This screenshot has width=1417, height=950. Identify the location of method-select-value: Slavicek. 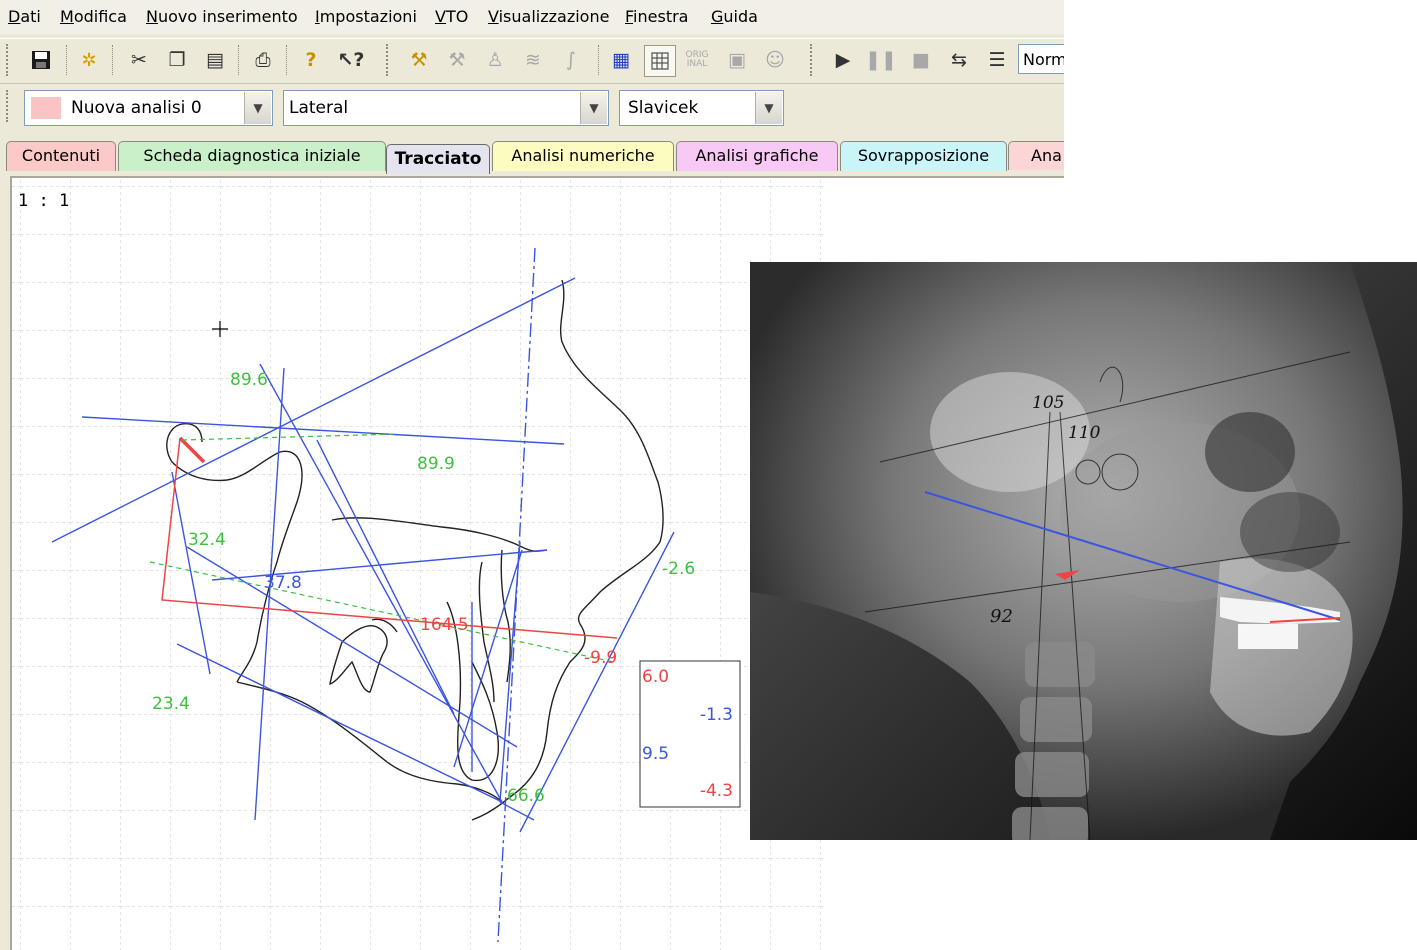
(663, 108).